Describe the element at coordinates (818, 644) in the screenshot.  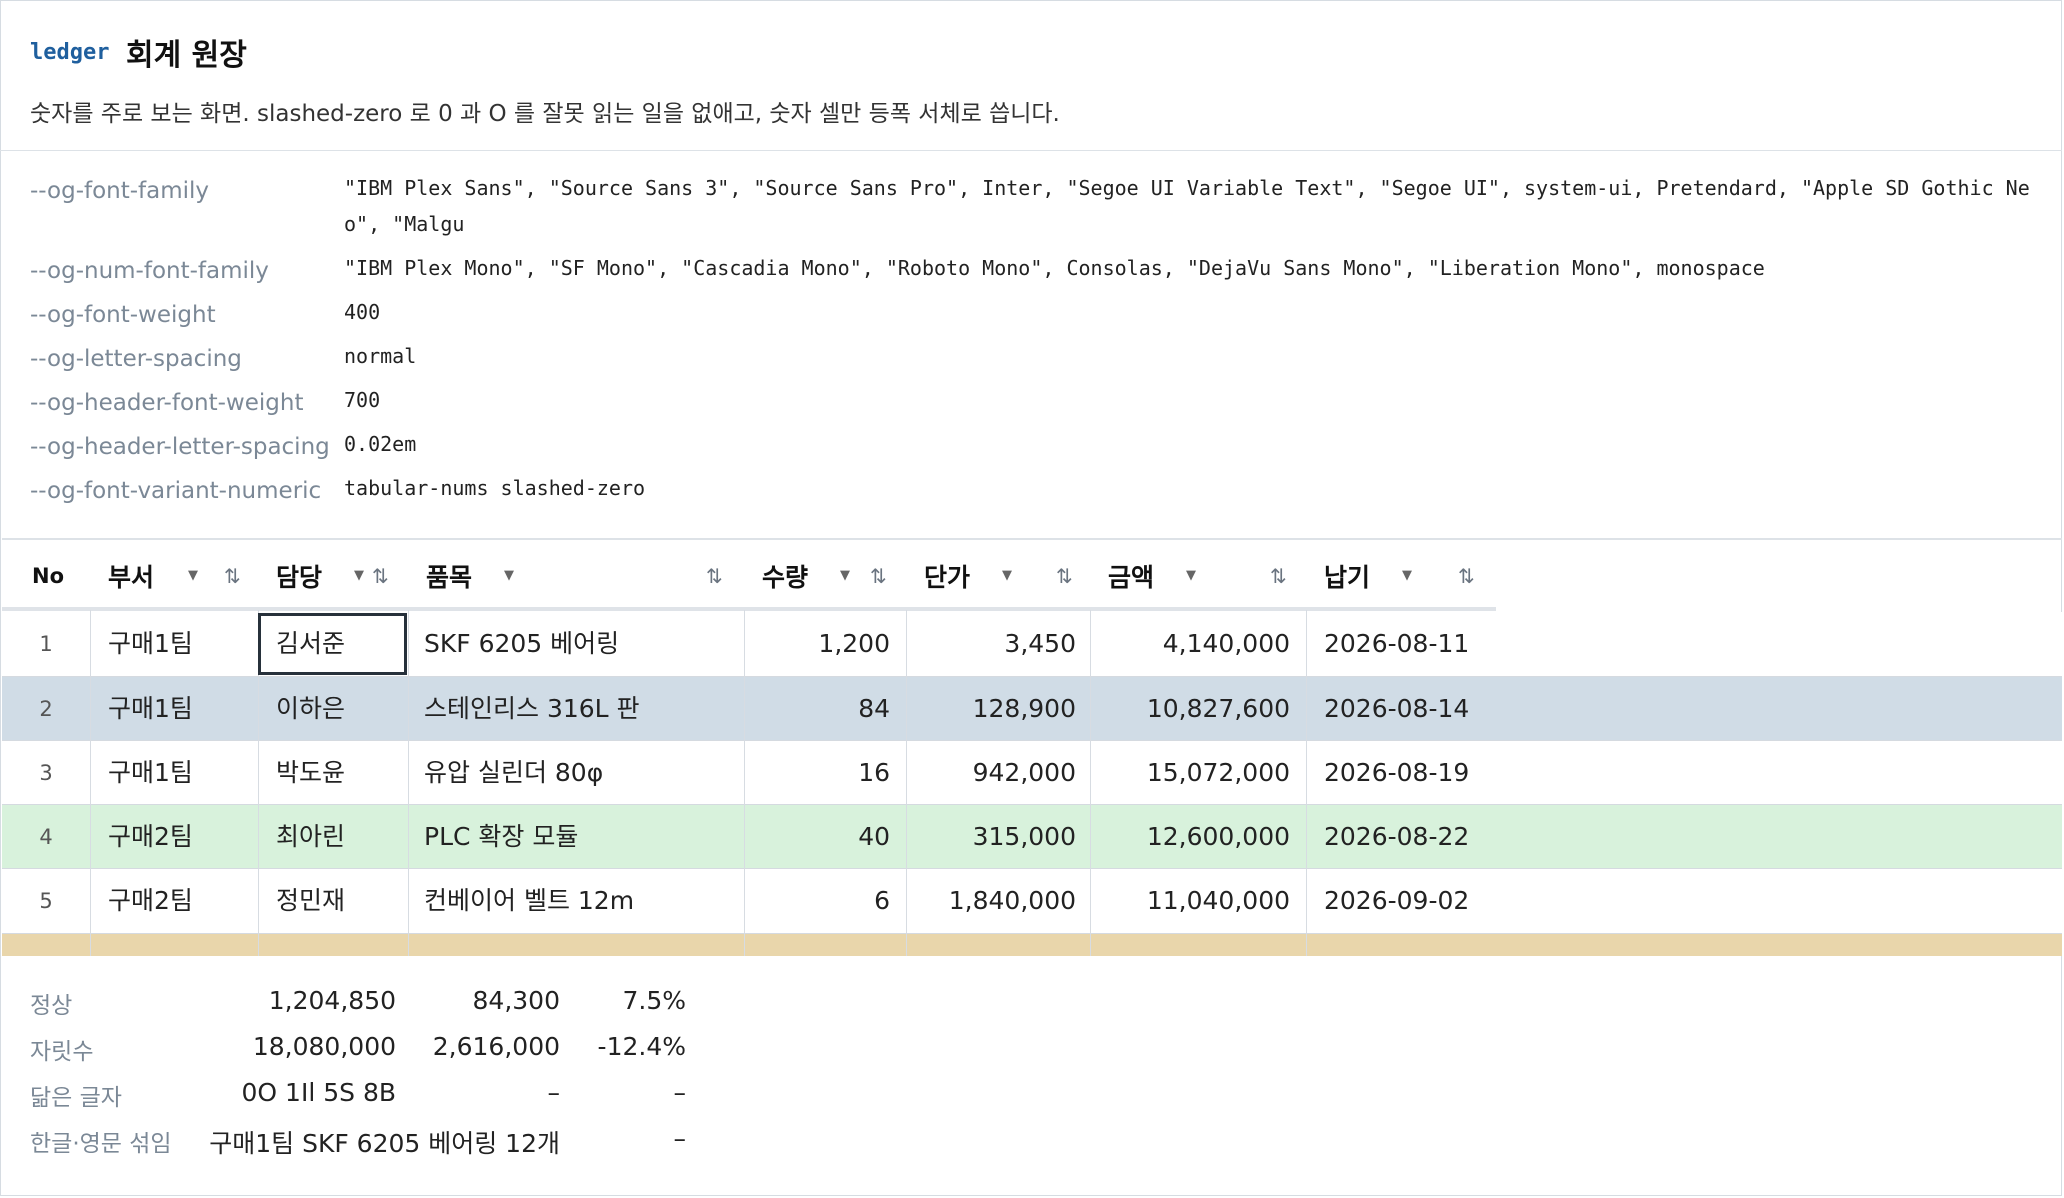
I see `cell-qty: 1,200` at that location.